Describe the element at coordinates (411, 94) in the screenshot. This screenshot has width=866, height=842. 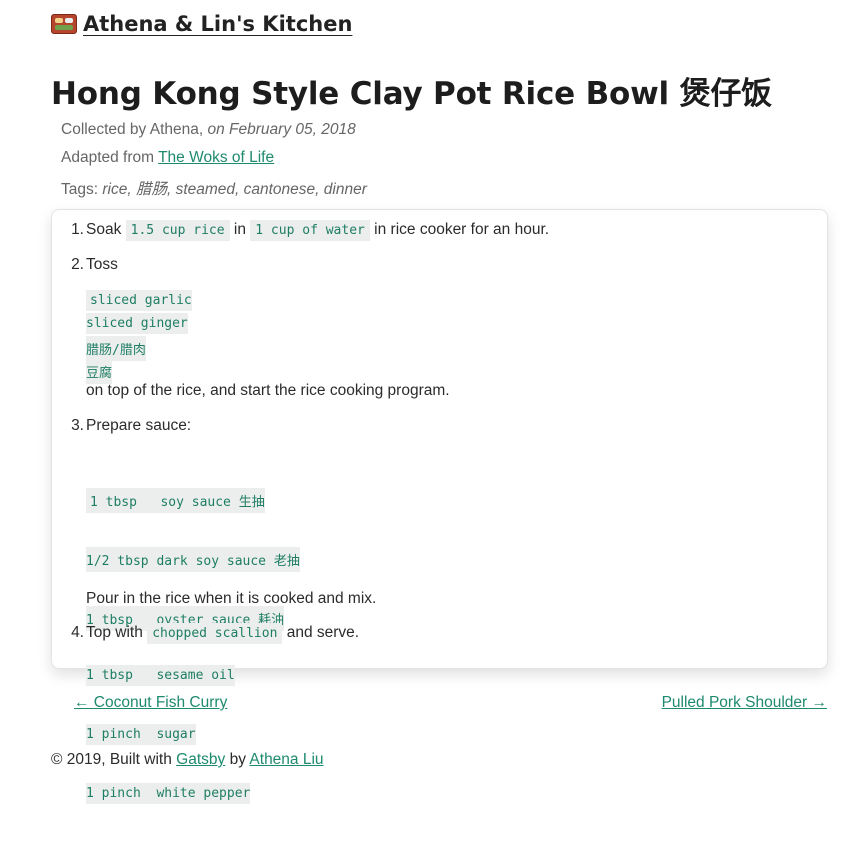
I see `page-title: Hong Kong Style Clay Pot Rice Bowl 煲仔饭` at that location.